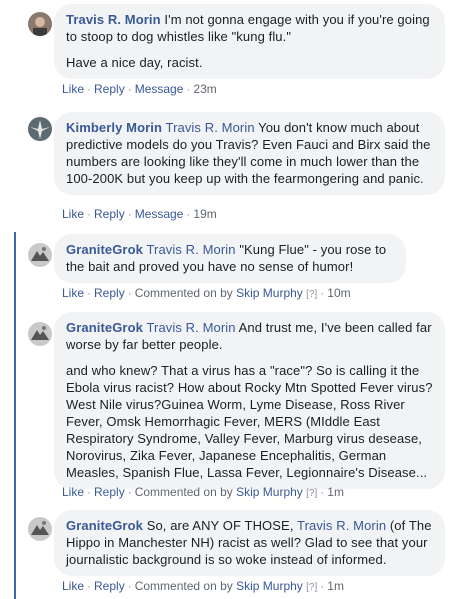 This screenshot has height=599, width=455. Describe the element at coordinates (134, 62) in the screenshot. I see `comment-text: Have a nice day, racist.` at that location.